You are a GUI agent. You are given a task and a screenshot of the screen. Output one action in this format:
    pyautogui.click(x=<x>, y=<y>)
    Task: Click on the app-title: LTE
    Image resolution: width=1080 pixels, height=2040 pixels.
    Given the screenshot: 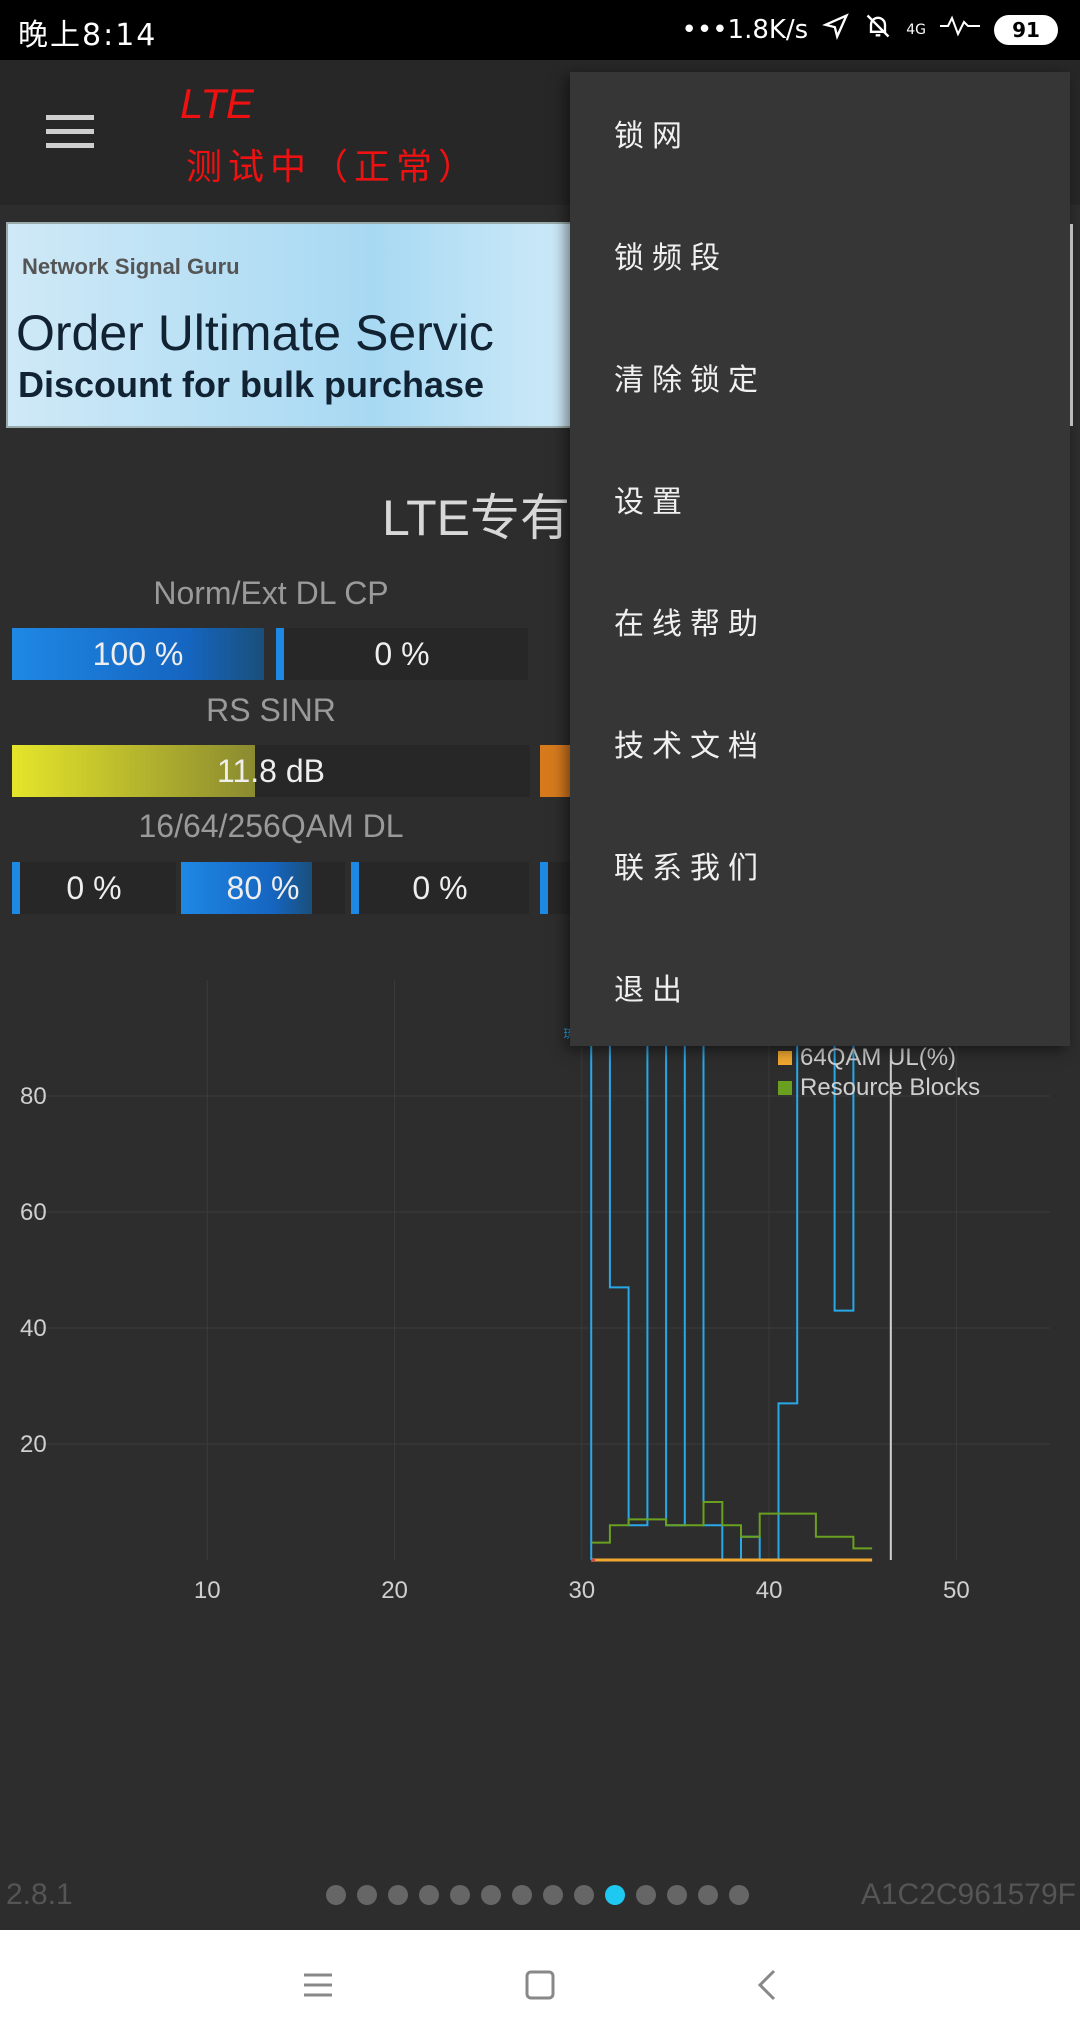 What is the action you would take?
    pyautogui.click(x=217, y=103)
    